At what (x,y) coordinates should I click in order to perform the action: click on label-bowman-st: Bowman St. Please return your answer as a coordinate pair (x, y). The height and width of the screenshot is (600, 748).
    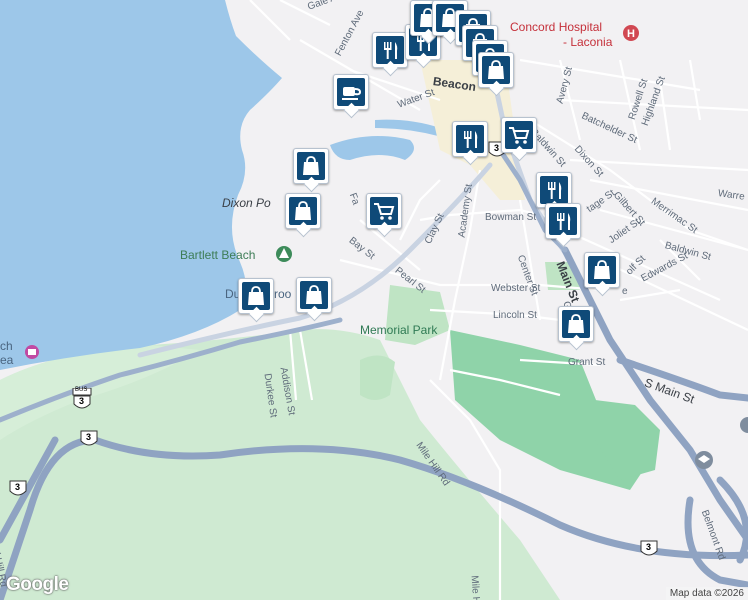
    Looking at the image, I should click on (511, 217).